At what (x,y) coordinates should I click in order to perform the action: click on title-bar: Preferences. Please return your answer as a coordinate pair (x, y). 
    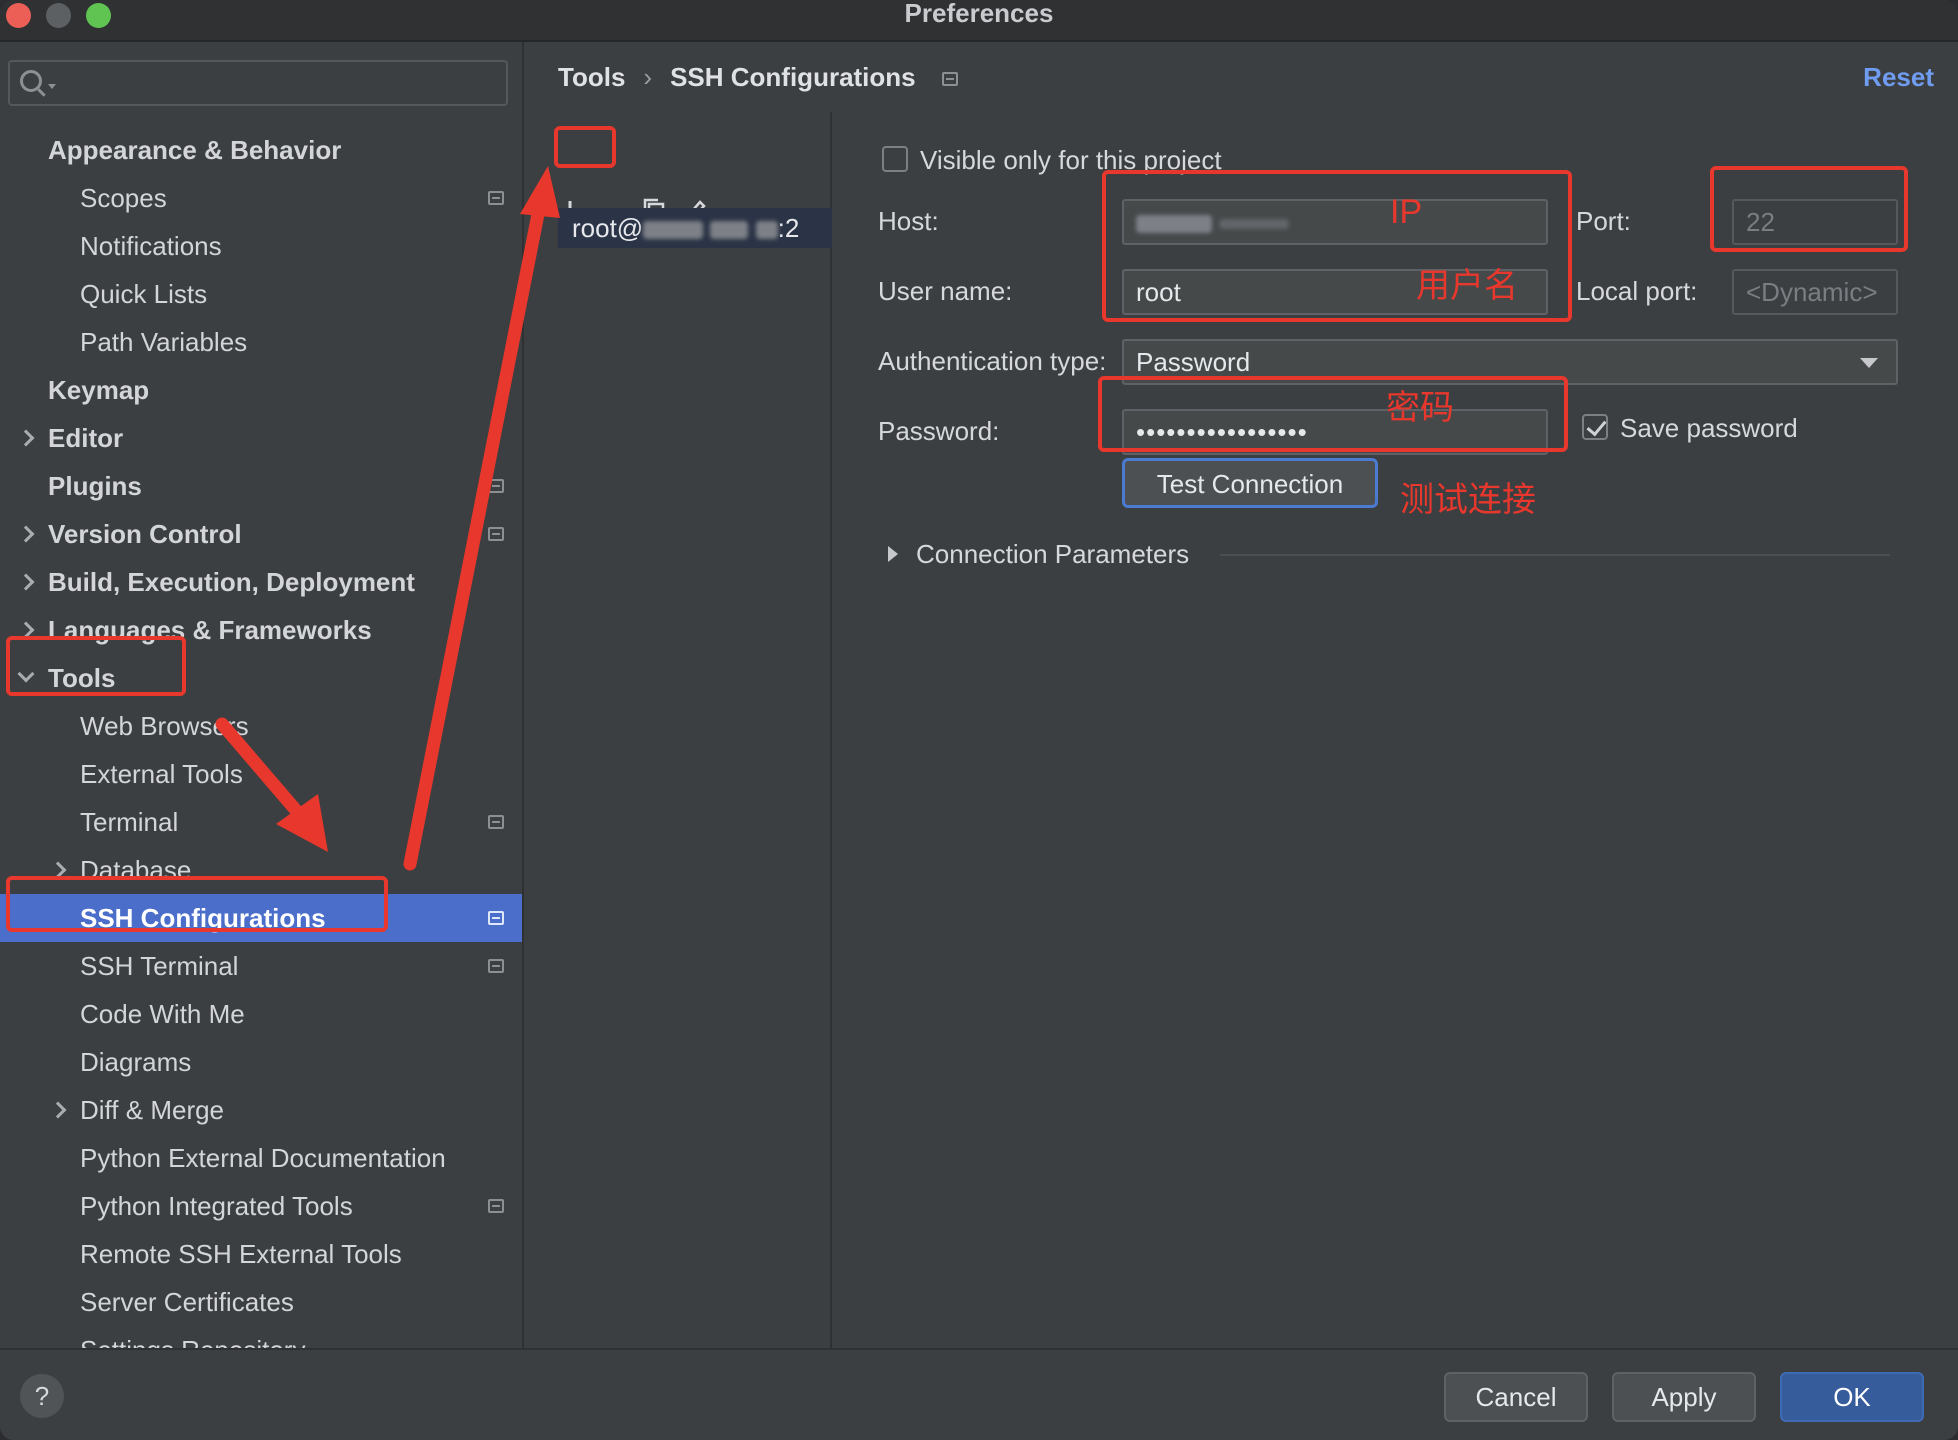
    Looking at the image, I should click on (979, 21).